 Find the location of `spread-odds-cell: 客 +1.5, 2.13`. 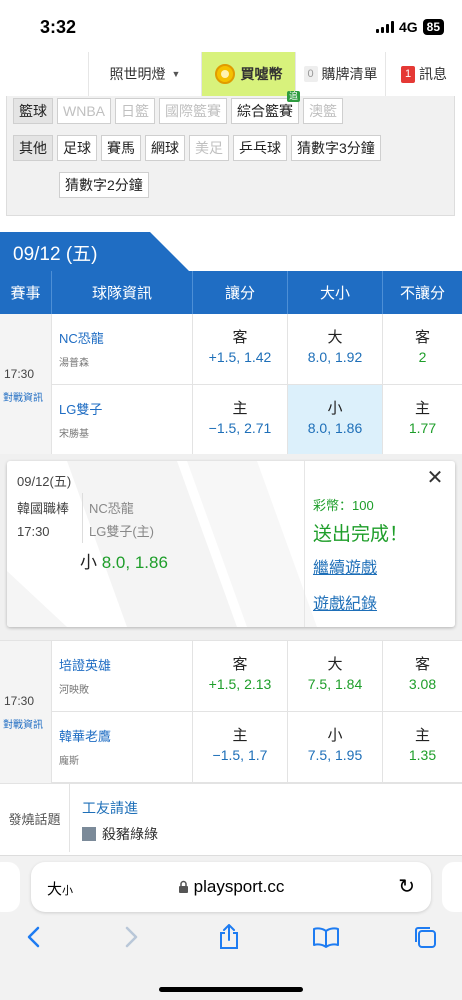

spread-odds-cell: 客 +1.5, 2.13 is located at coordinates (240, 676).